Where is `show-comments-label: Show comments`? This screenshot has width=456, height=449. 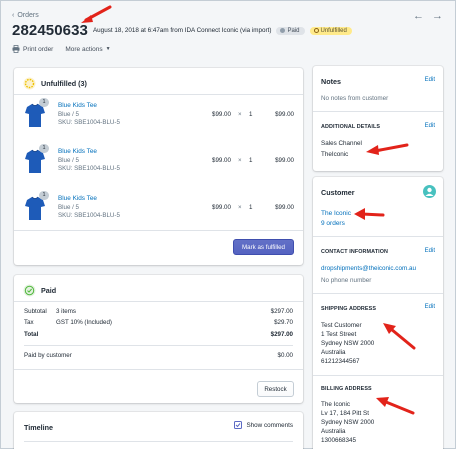 show-comments-label: Show comments is located at coordinates (269, 425).